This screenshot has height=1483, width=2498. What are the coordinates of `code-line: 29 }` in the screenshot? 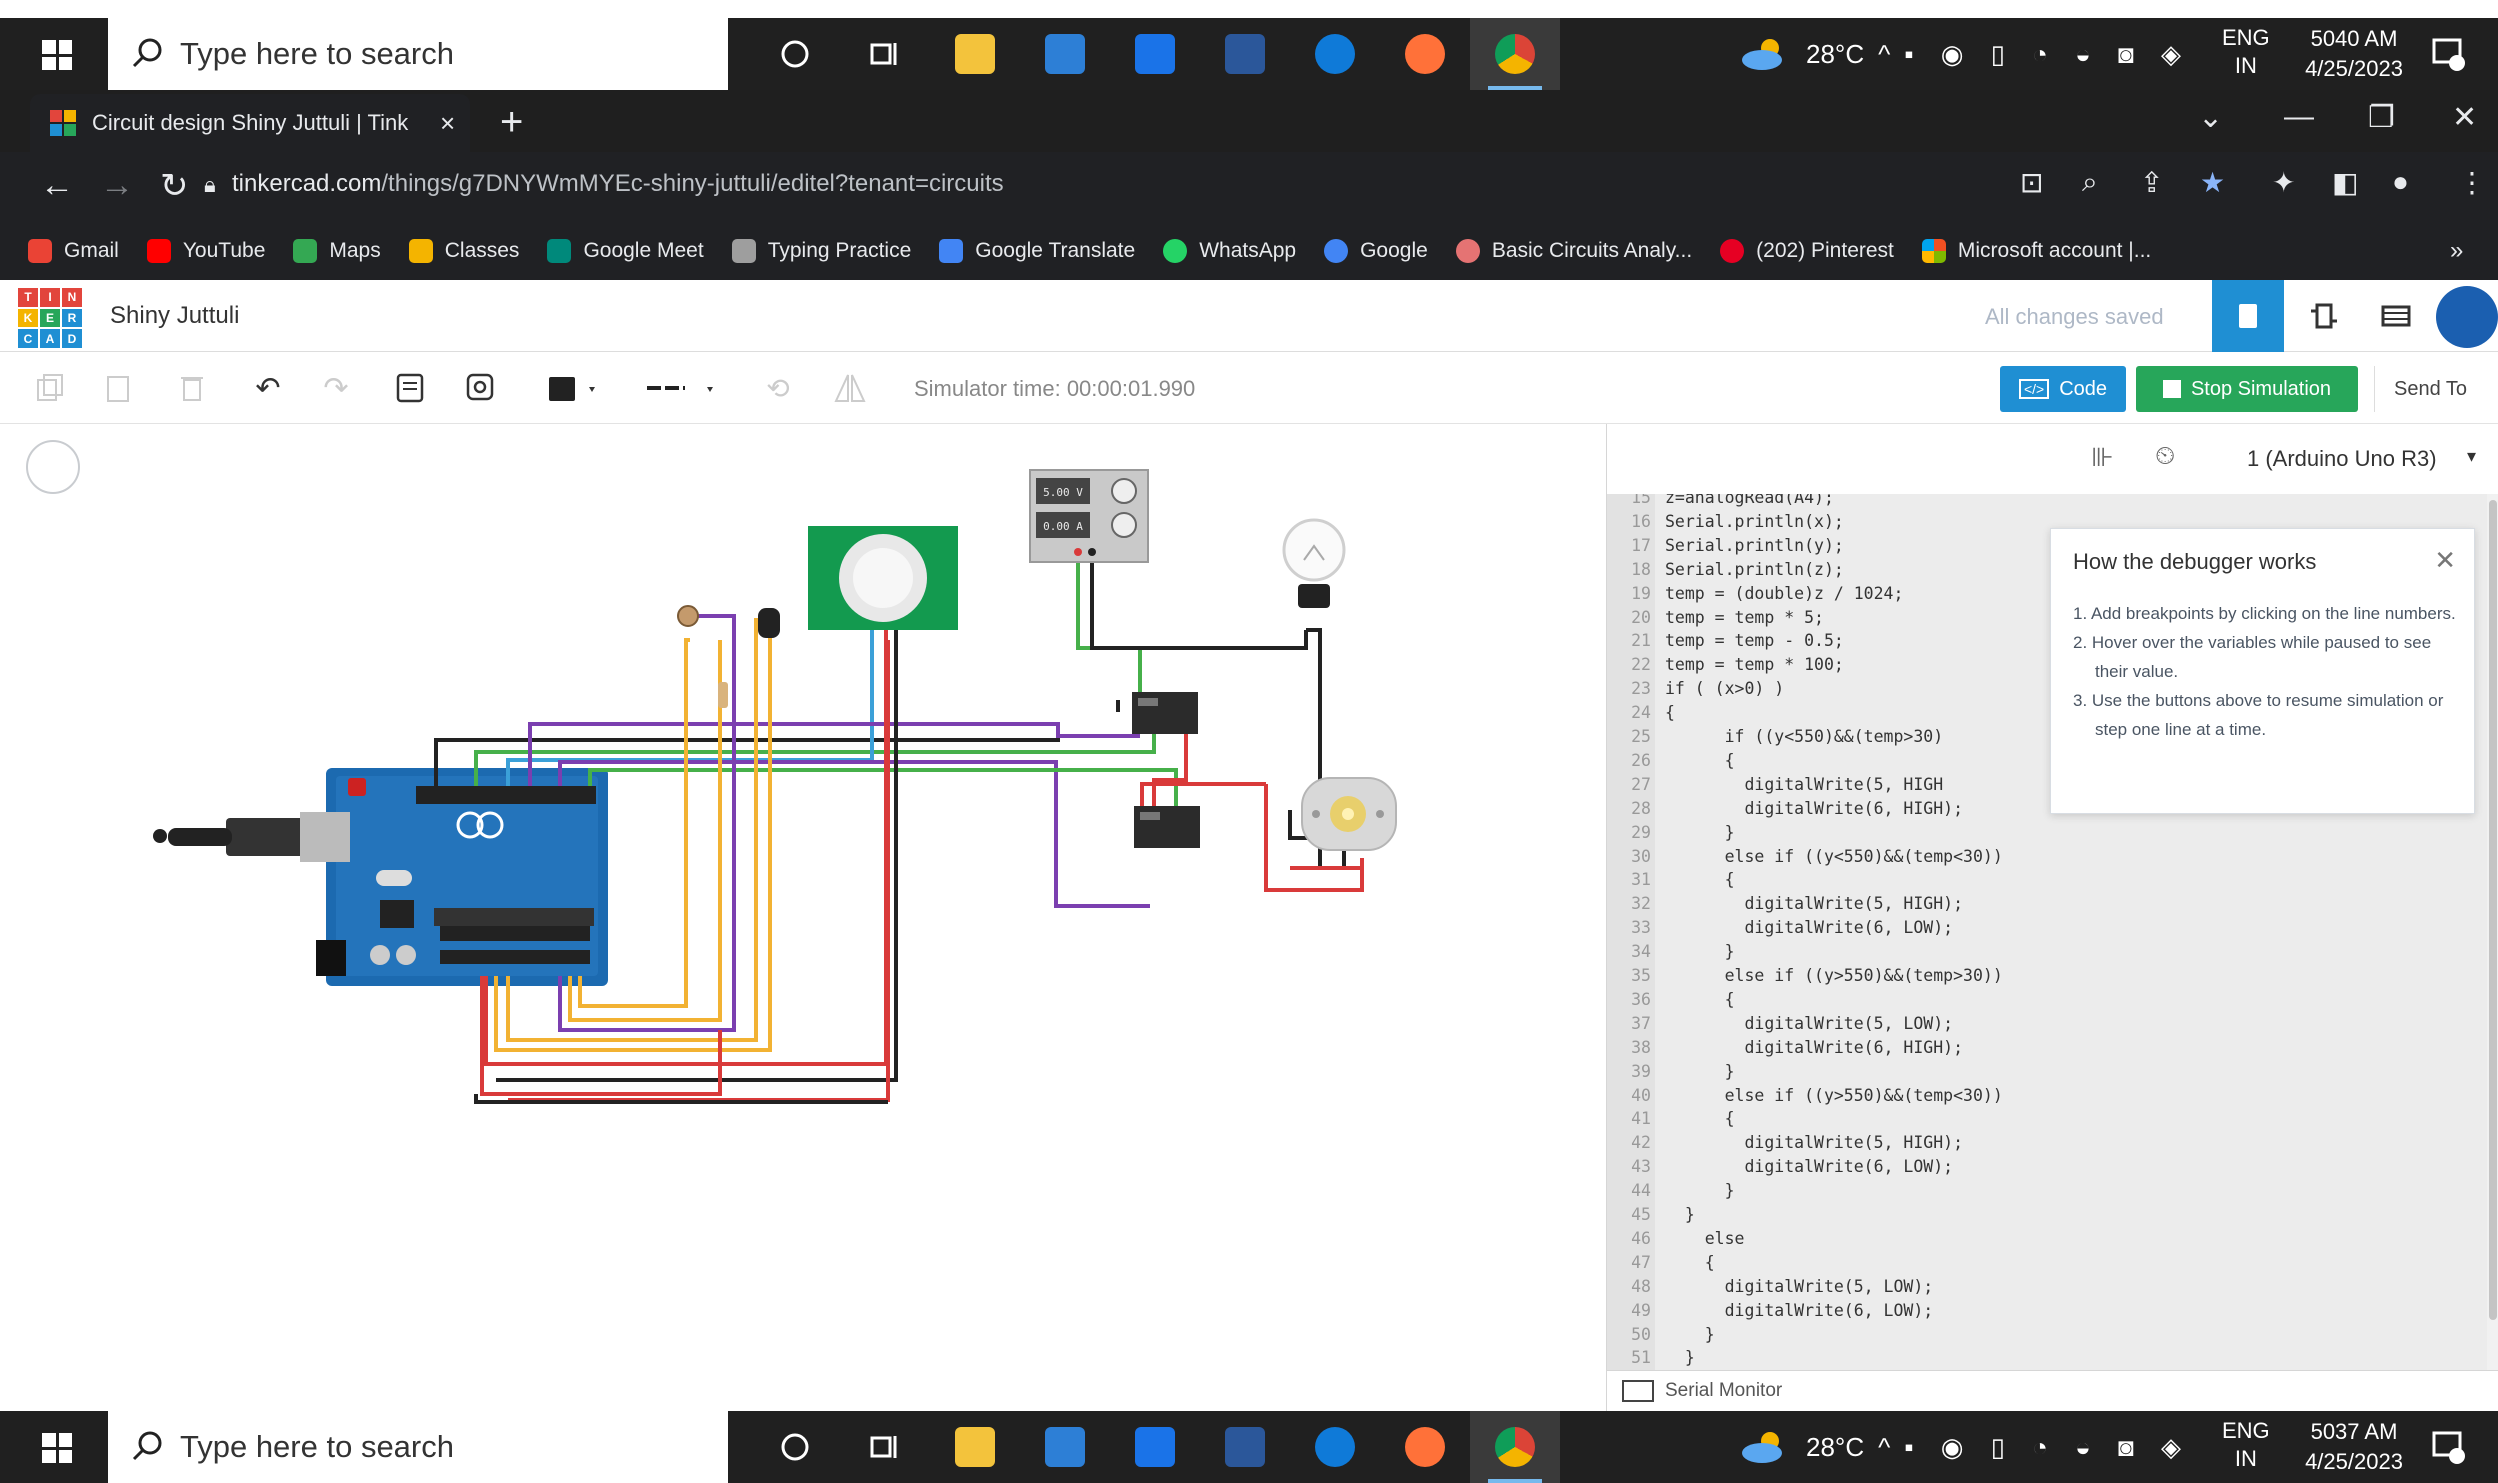 It's located at (1670, 835).